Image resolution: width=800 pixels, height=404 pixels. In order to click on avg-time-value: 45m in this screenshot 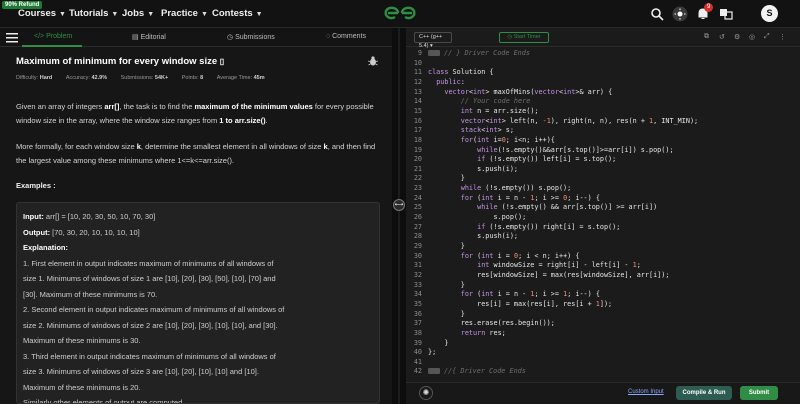, I will do `click(259, 78)`.